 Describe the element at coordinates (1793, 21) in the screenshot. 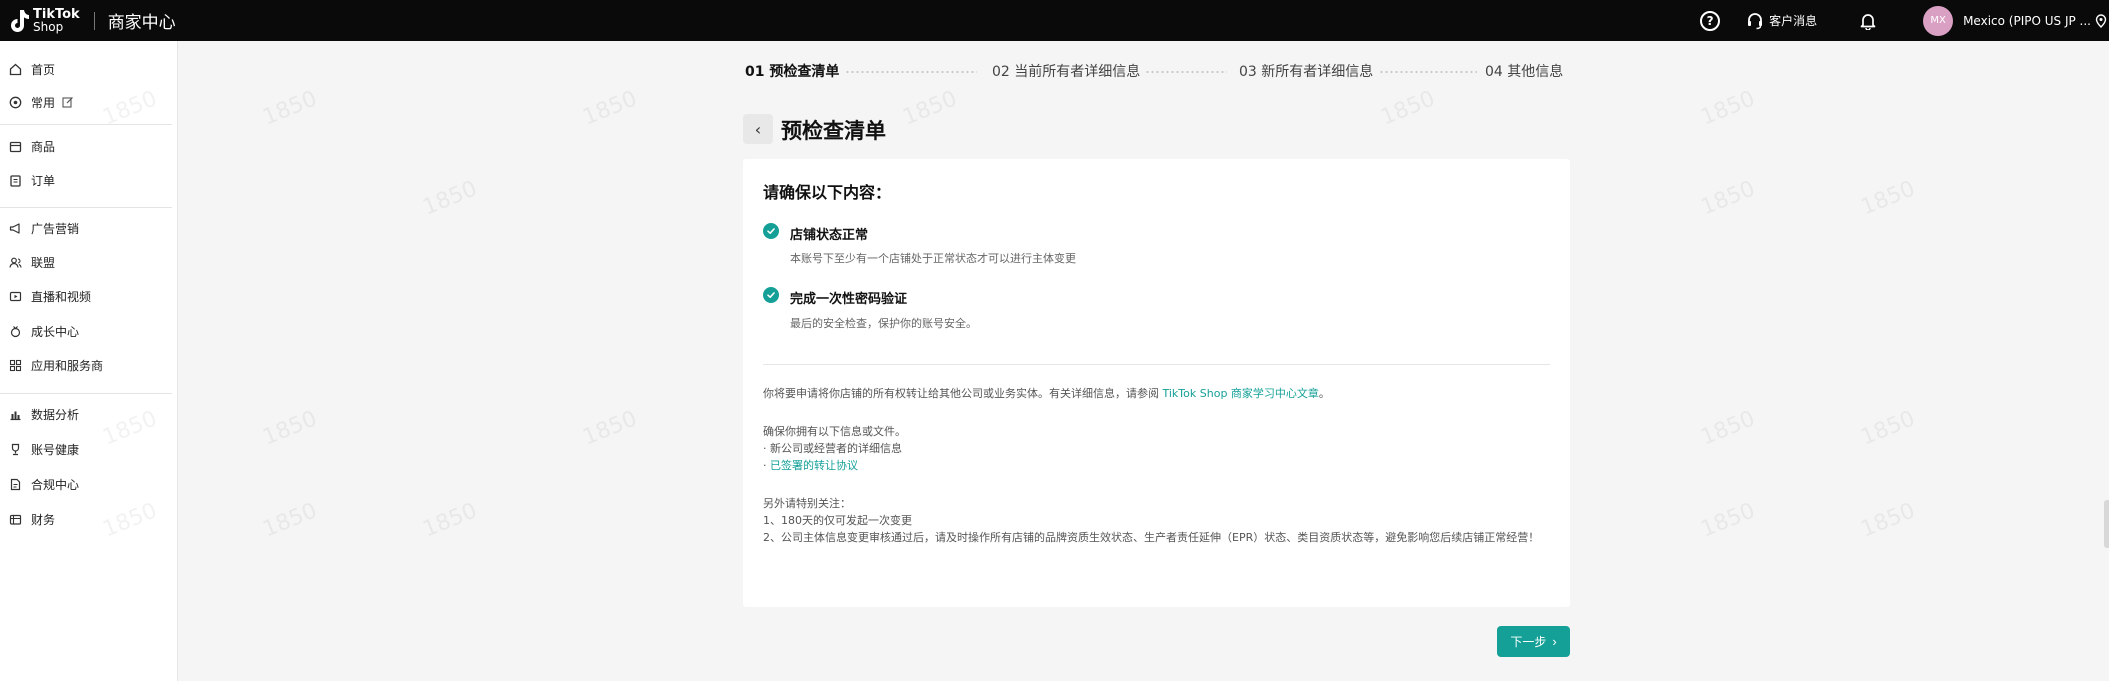

I see `customer-service-label: 客户消息` at that location.